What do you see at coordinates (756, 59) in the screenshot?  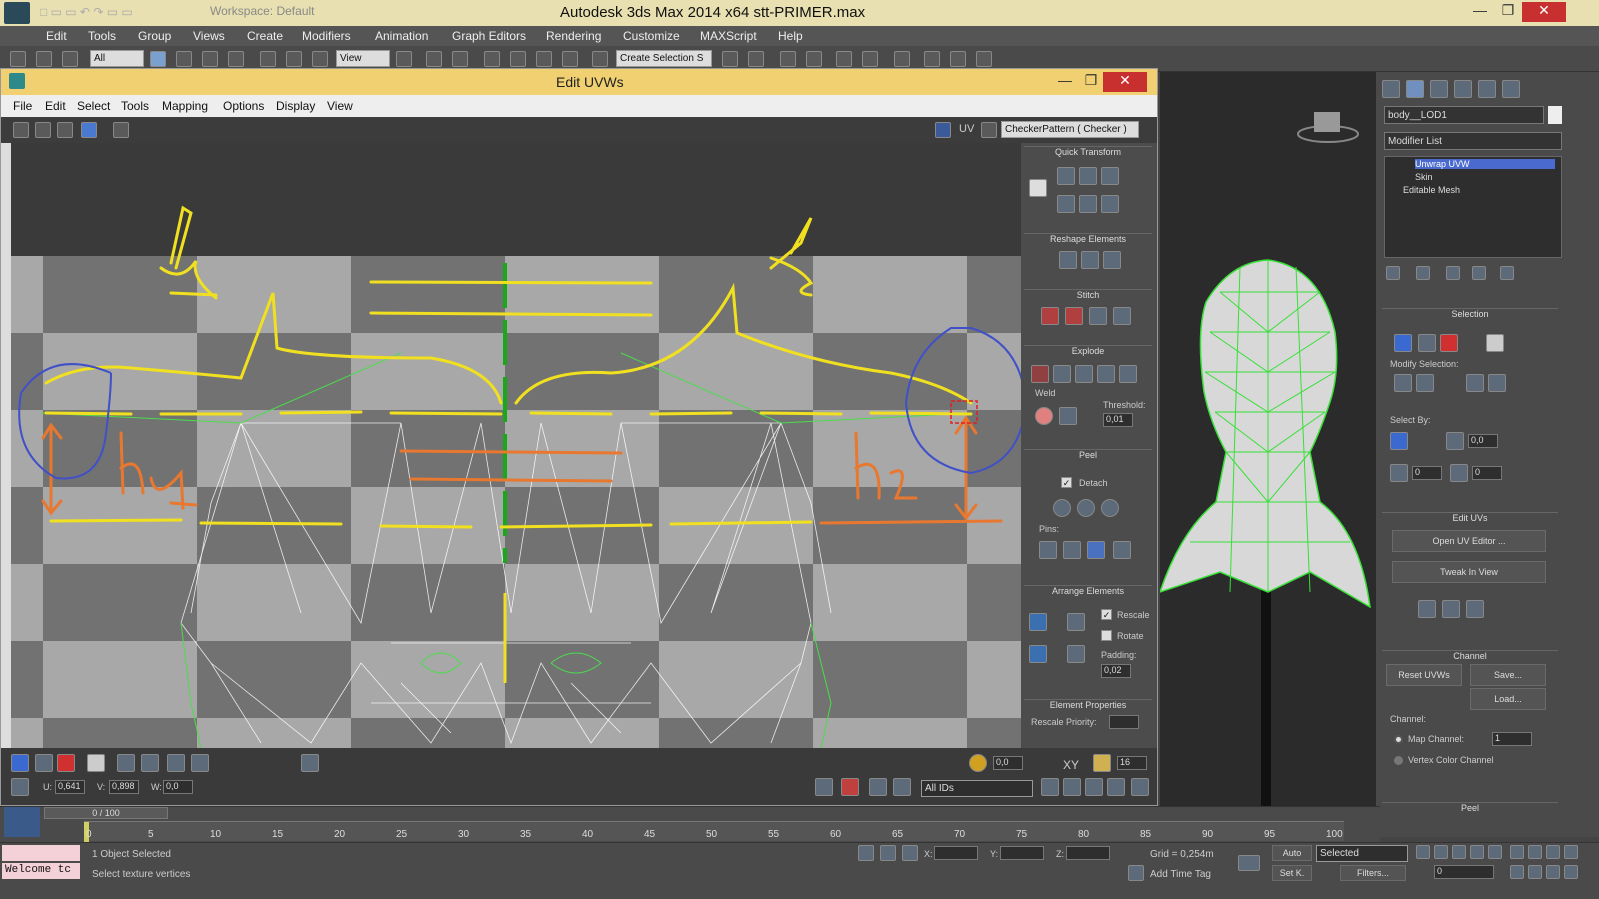 I see `align-icon` at bounding box center [756, 59].